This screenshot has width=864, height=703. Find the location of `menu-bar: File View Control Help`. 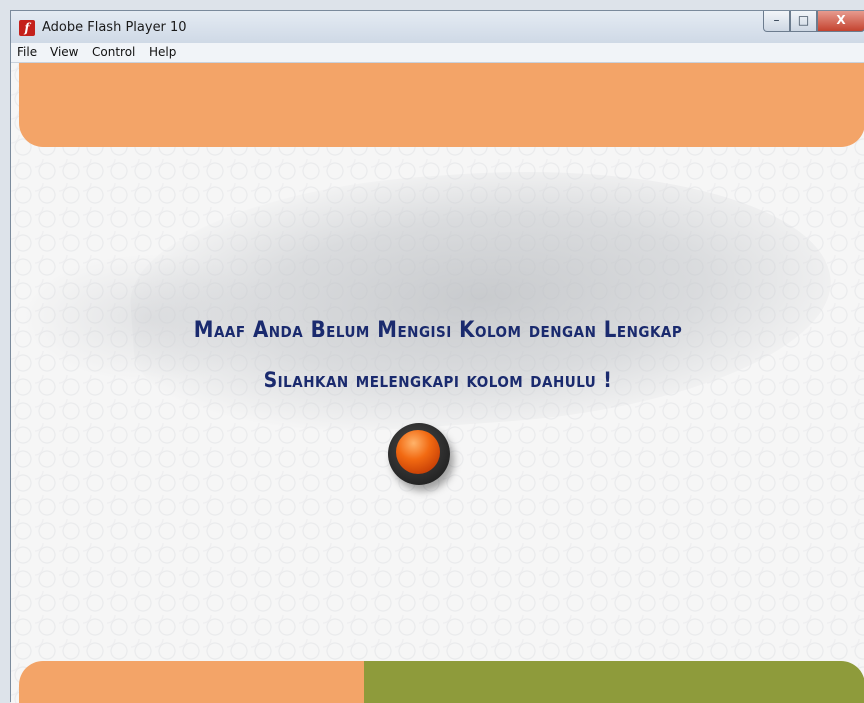

menu-bar: File View Control Help is located at coordinates (437, 53).